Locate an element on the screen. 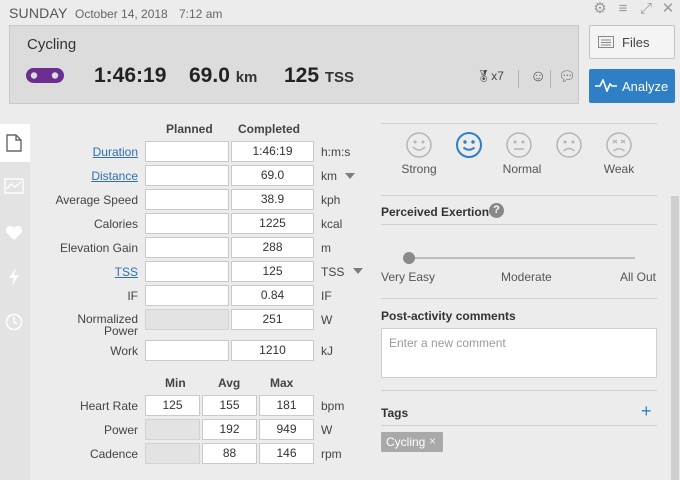 The image size is (680, 480). tag-remove-icon: × is located at coordinates (432, 441).